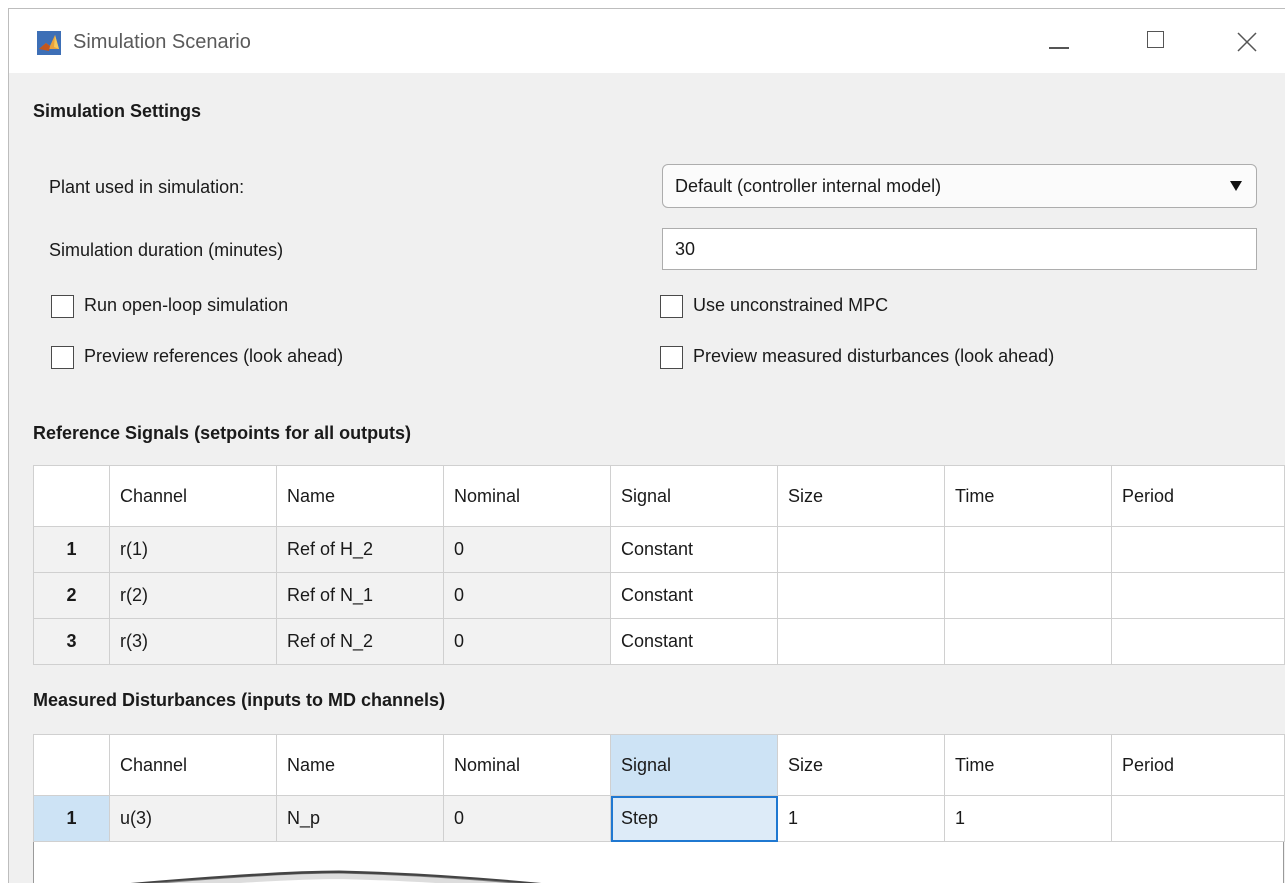 Image resolution: width=1285 pixels, height=883 pixels. What do you see at coordinates (1157, 42) in the screenshot?
I see `maximize-button` at bounding box center [1157, 42].